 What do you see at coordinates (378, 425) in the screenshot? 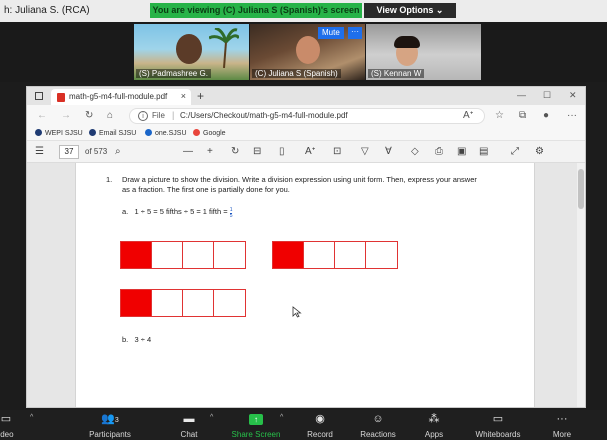
I see `reactions-button: ☺ Reactions` at bounding box center [378, 425].